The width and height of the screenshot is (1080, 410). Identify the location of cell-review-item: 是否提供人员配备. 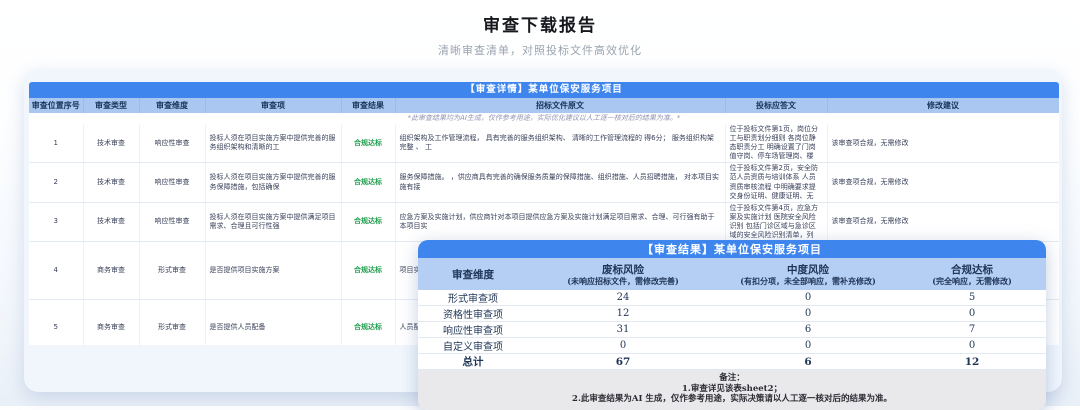
(273, 322).